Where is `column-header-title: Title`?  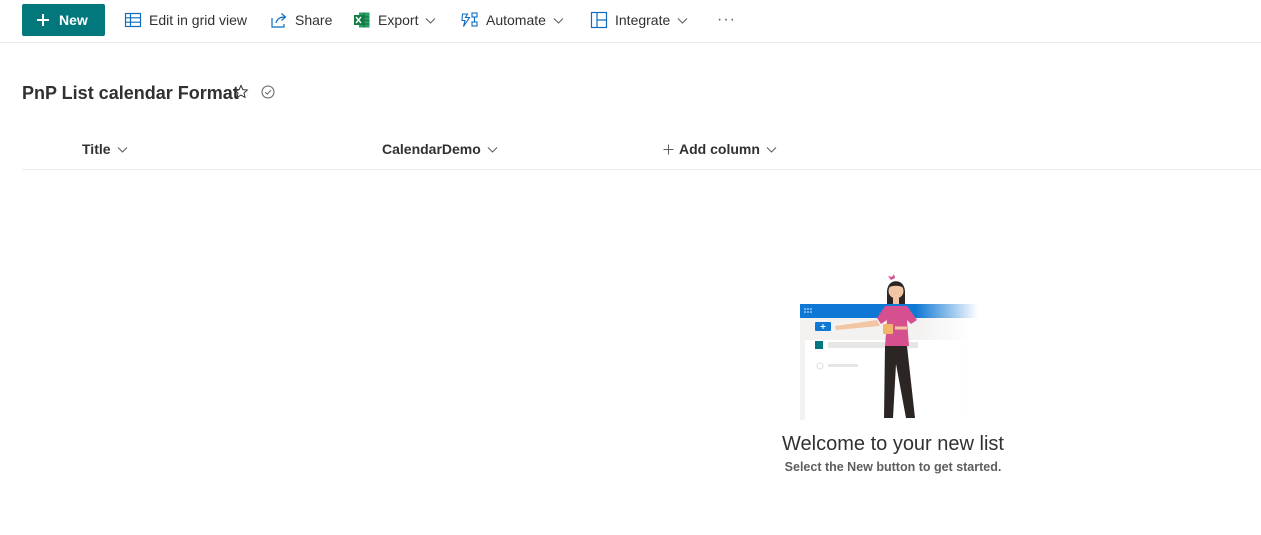 column-header-title: Title is located at coordinates (105, 149).